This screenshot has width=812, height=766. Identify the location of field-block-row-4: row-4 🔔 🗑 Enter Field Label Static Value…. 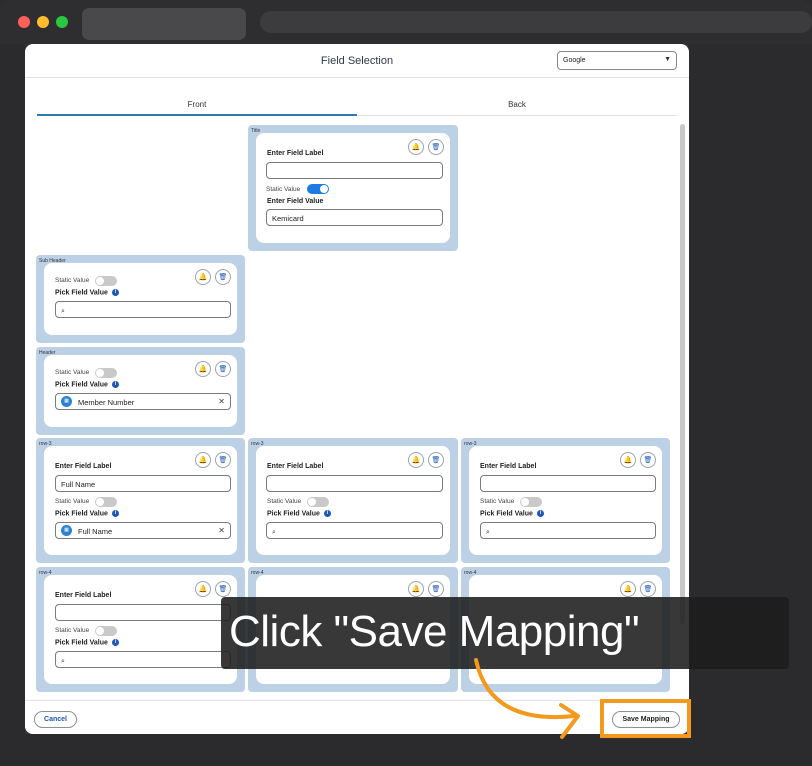
(140, 629).